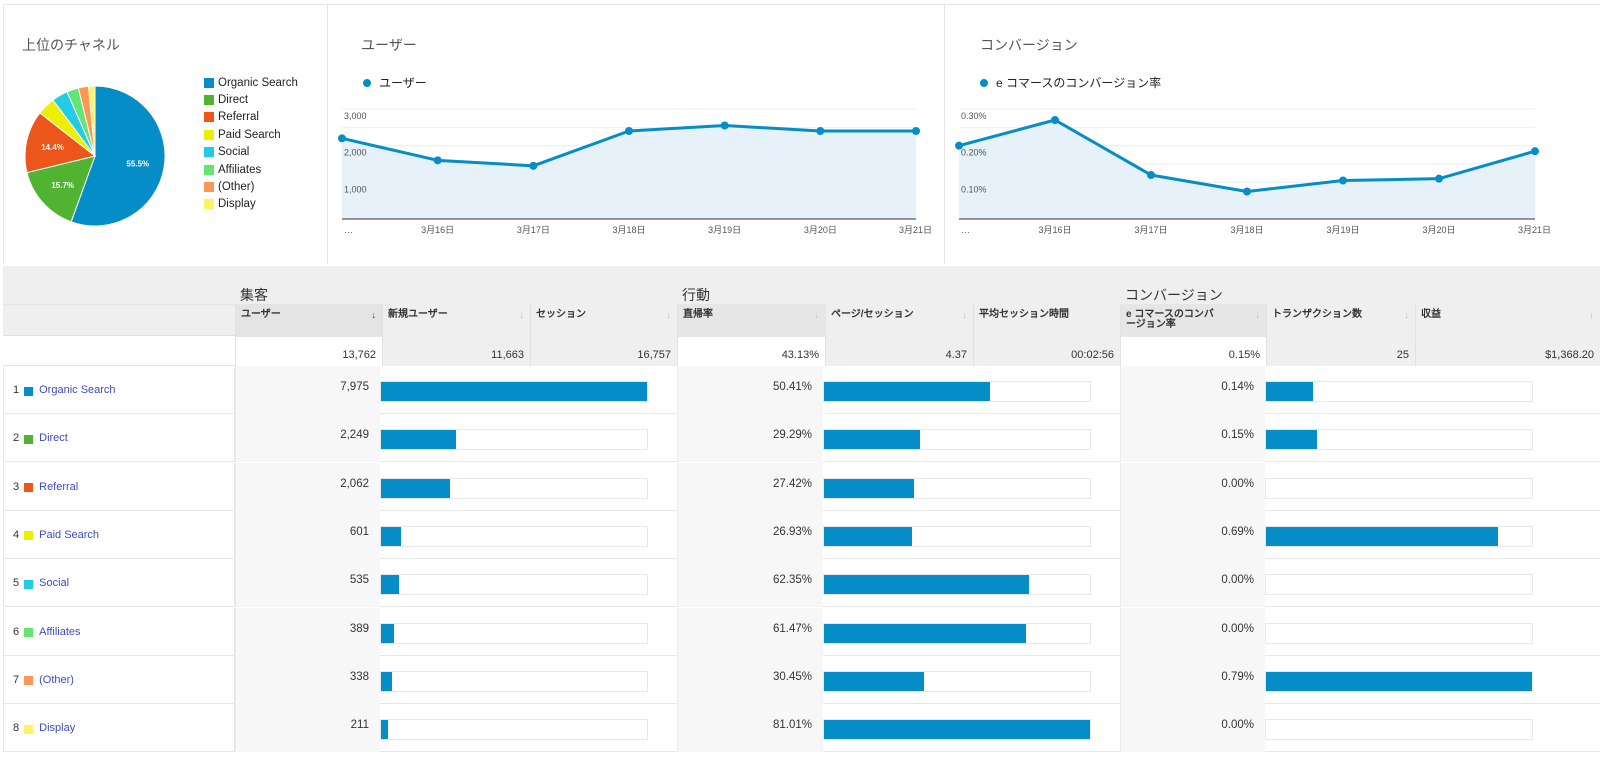  Describe the element at coordinates (750, 728) in the screenshot. I see `metric-value: 81.01%` at that location.